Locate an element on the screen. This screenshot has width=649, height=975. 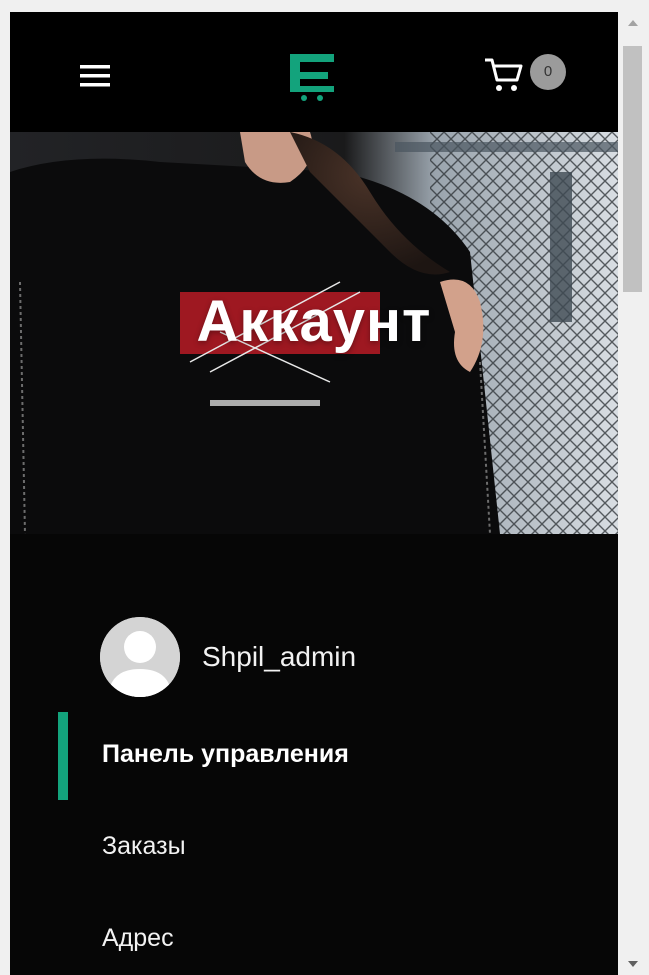
nav-item-orders: Заказы is located at coordinates (314, 846).